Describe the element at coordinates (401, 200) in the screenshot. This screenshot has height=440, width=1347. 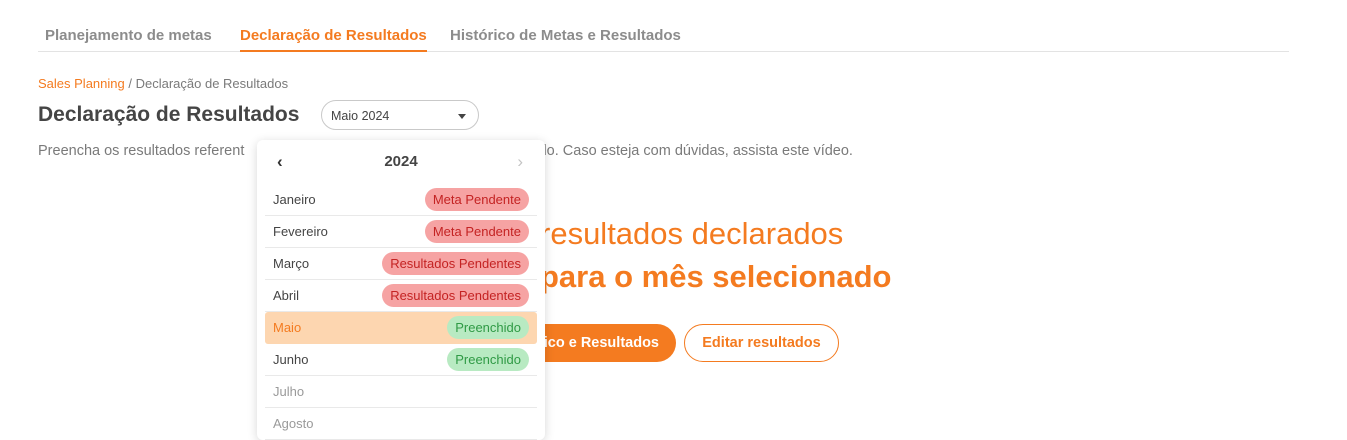
I see `month-item-janeiro: Janeiro Meta Pendente` at that location.